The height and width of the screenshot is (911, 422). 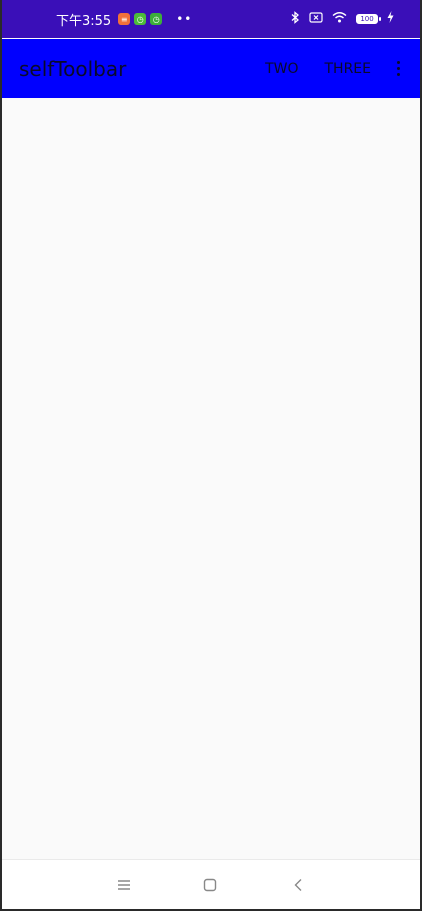 What do you see at coordinates (211, 19) in the screenshot?
I see `status-bar: 下午3:55 ≡ ◷ ◷ •• 100` at bounding box center [211, 19].